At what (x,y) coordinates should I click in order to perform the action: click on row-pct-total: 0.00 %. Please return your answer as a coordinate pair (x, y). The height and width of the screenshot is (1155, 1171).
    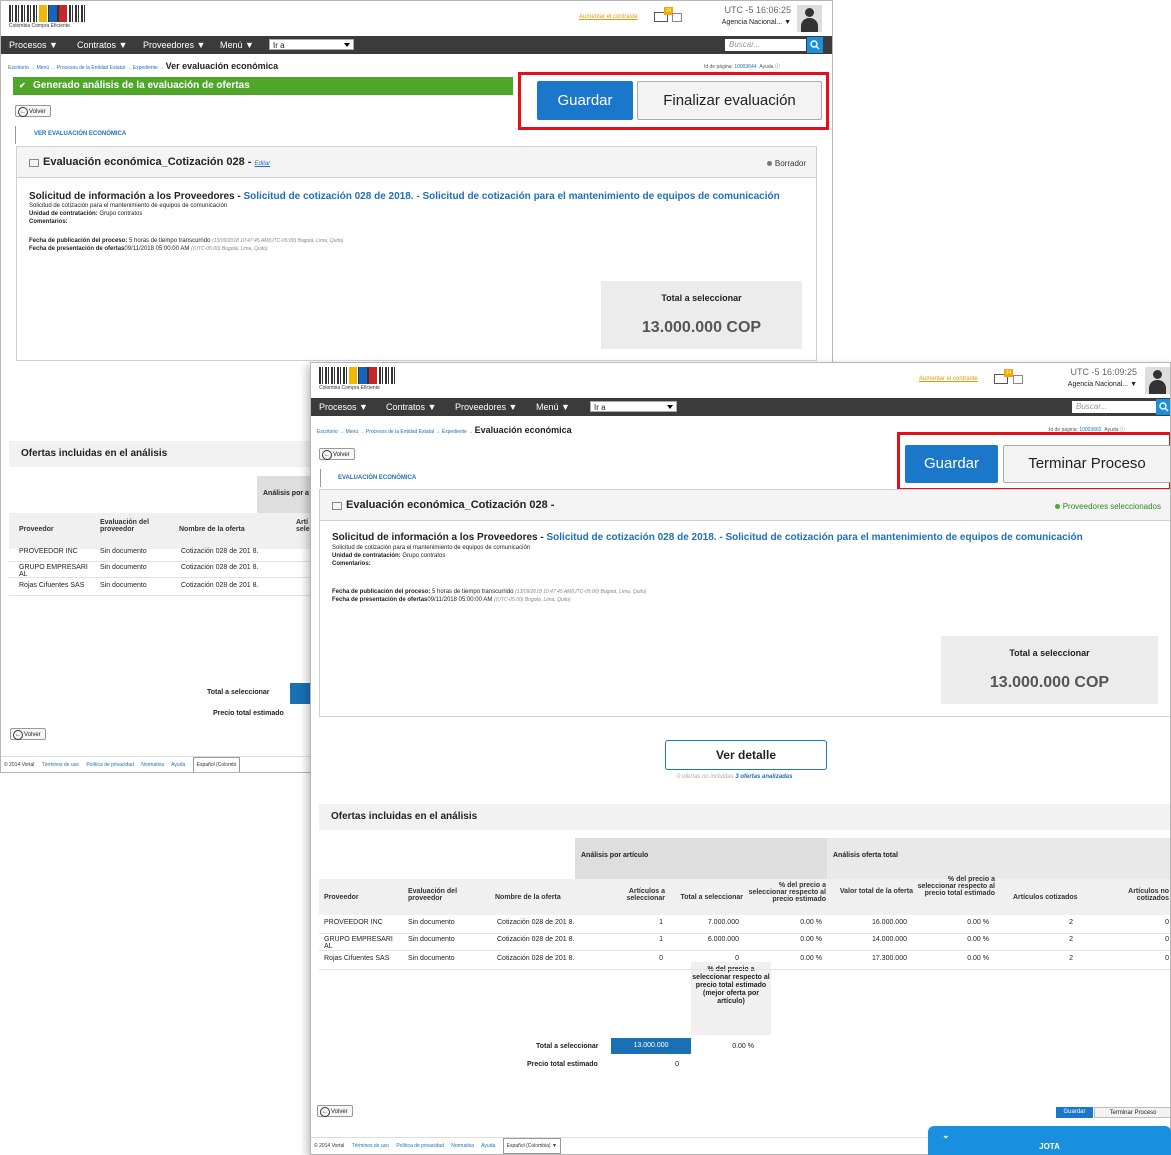
    Looking at the image, I should click on (978, 922).